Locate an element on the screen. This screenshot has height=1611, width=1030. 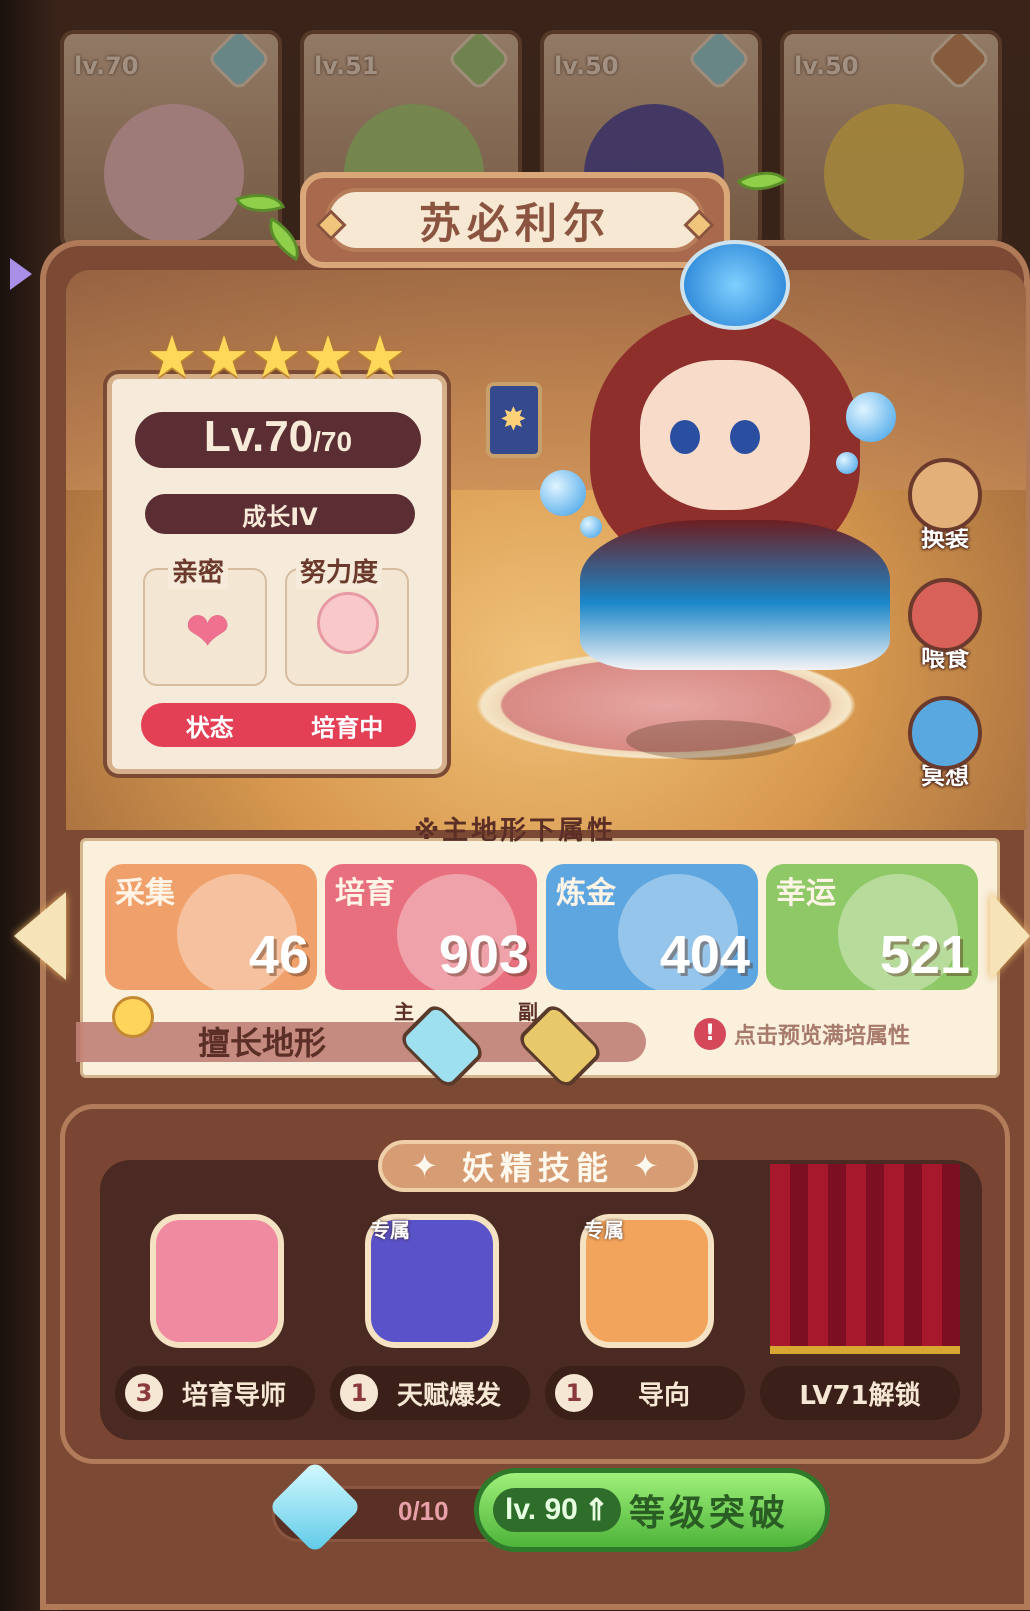
level-max: /70 is located at coordinates (333, 441).